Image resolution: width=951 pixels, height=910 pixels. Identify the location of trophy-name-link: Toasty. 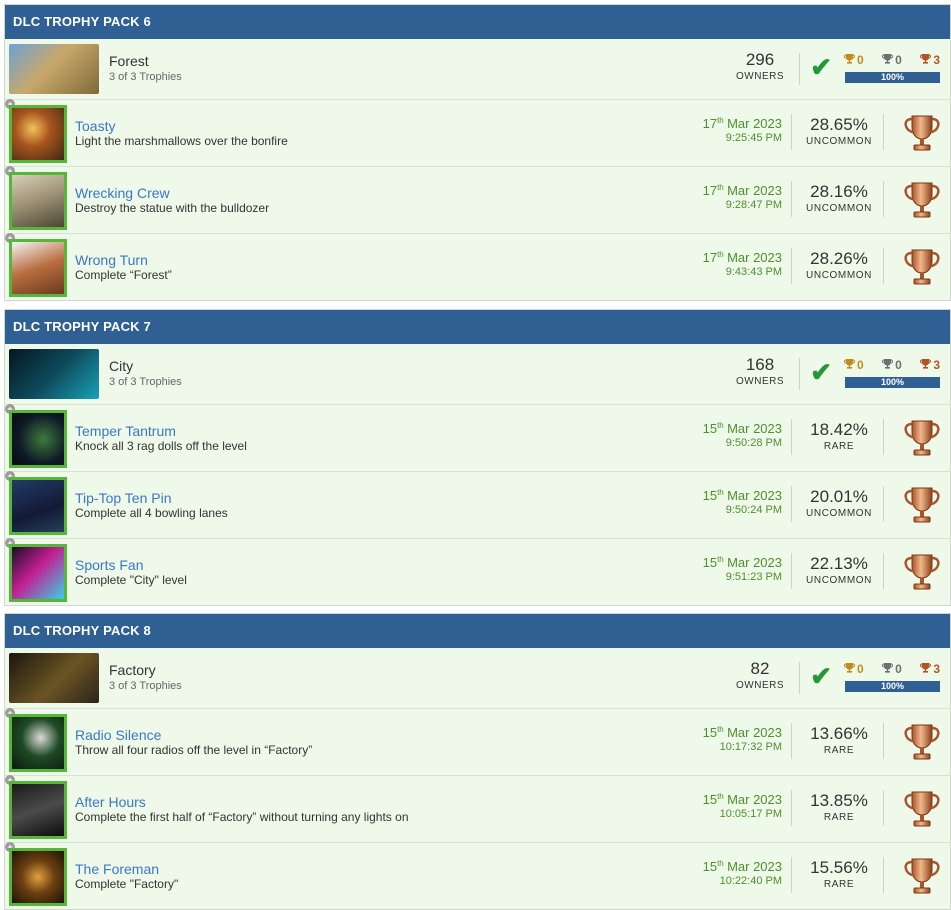
(95, 126).